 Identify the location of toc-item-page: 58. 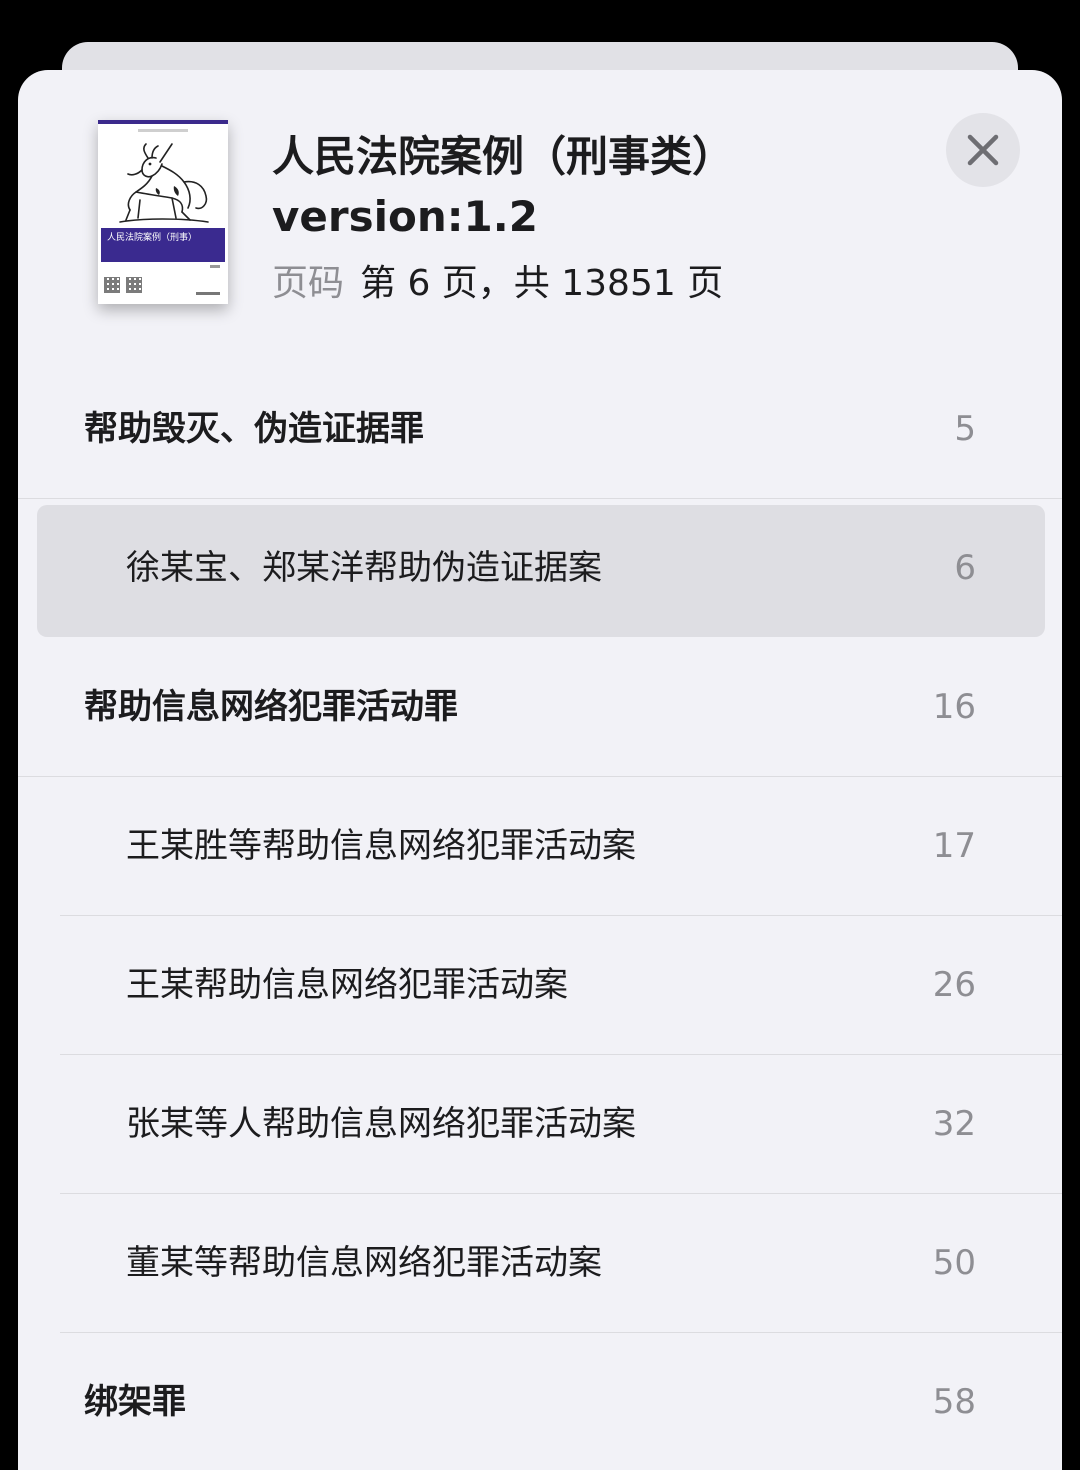
(954, 1402).